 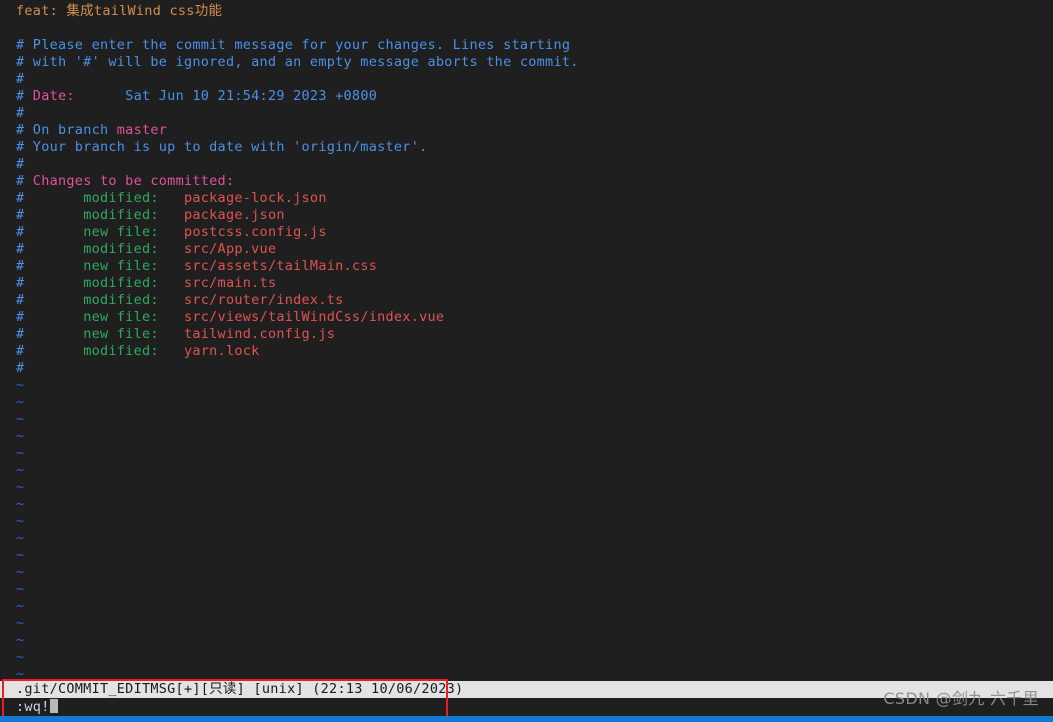 I want to click on file-path: src/assets/tailMain.css, so click(x=280, y=266).